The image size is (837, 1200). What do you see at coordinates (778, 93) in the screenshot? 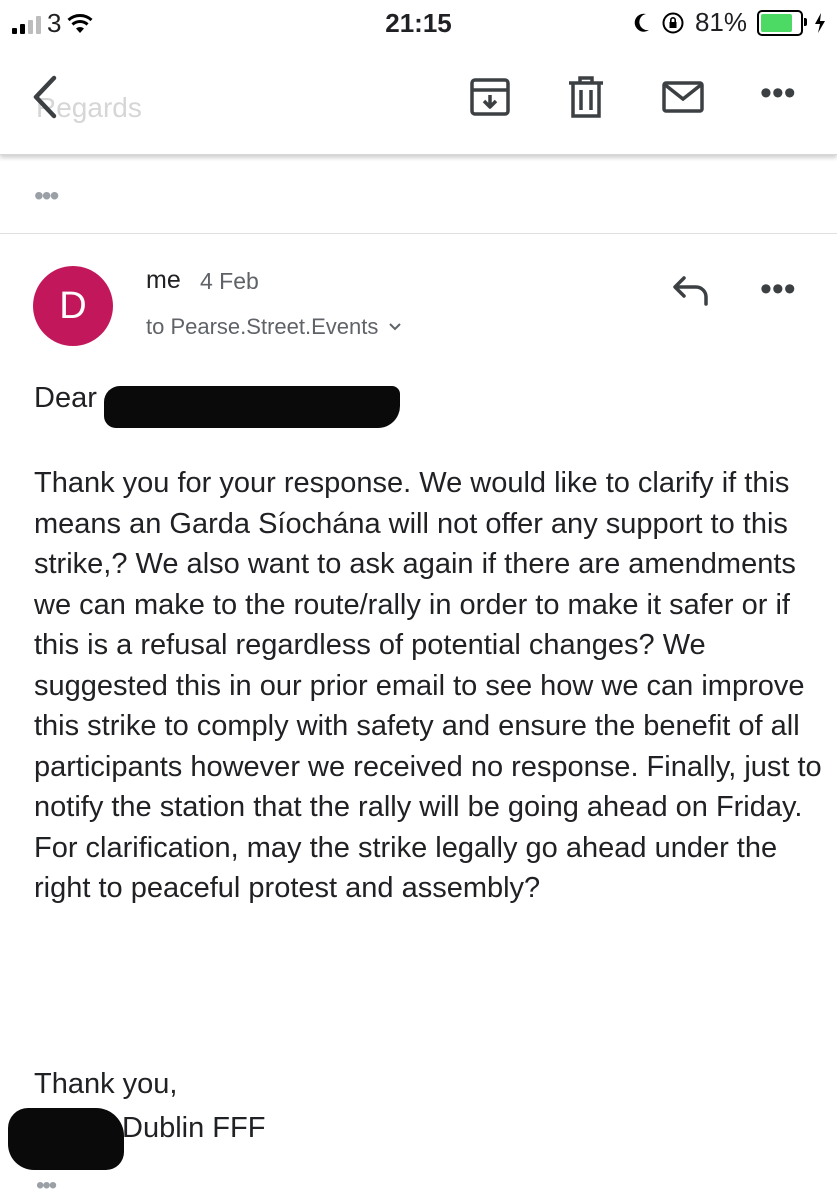
I see `more-options-icon: •••` at bounding box center [778, 93].